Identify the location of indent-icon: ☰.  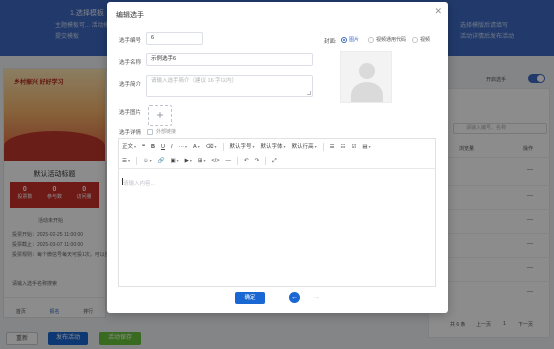
(126, 161).